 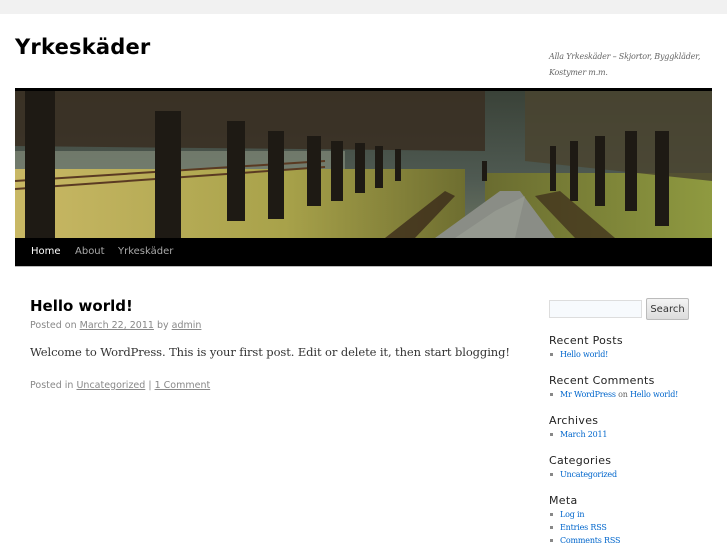 I want to click on main-nav: Home About Yrkeskäder, so click(x=363, y=252).